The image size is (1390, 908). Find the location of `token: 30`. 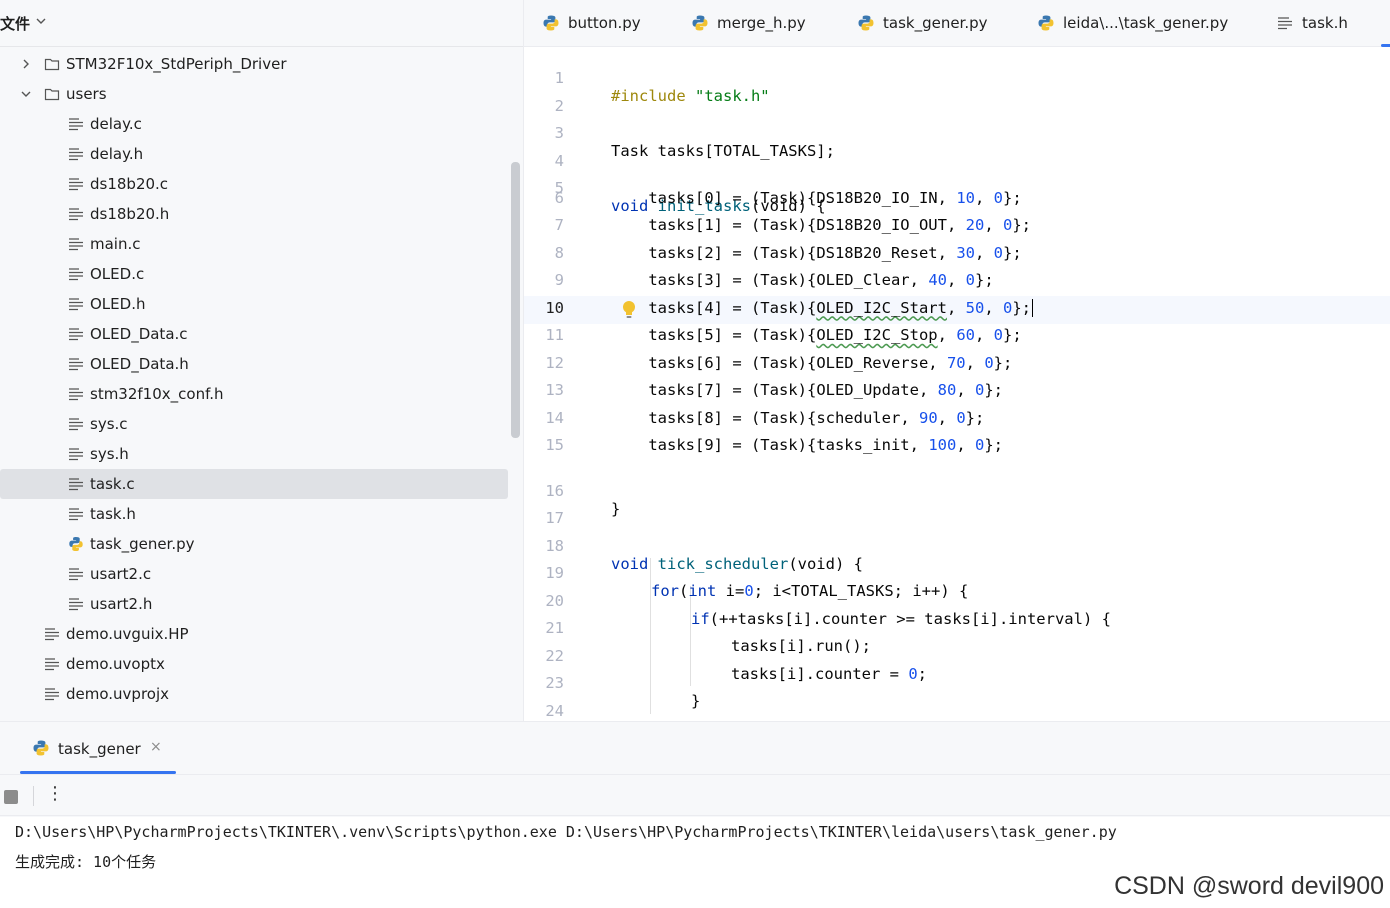

token: 30 is located at coordinates (965, 252).